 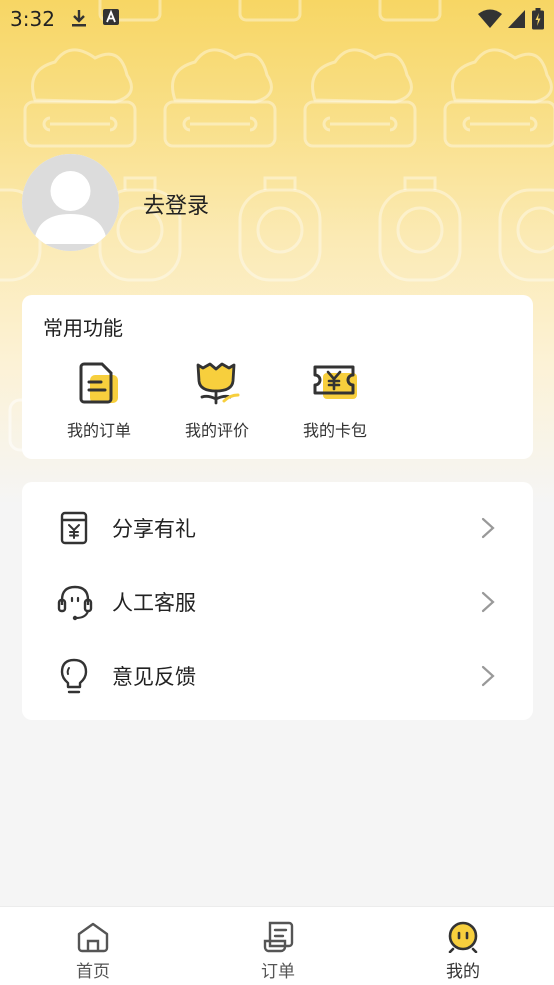 I want to click on menu-item-label: 意见反馈, so click(x=154, y=677).